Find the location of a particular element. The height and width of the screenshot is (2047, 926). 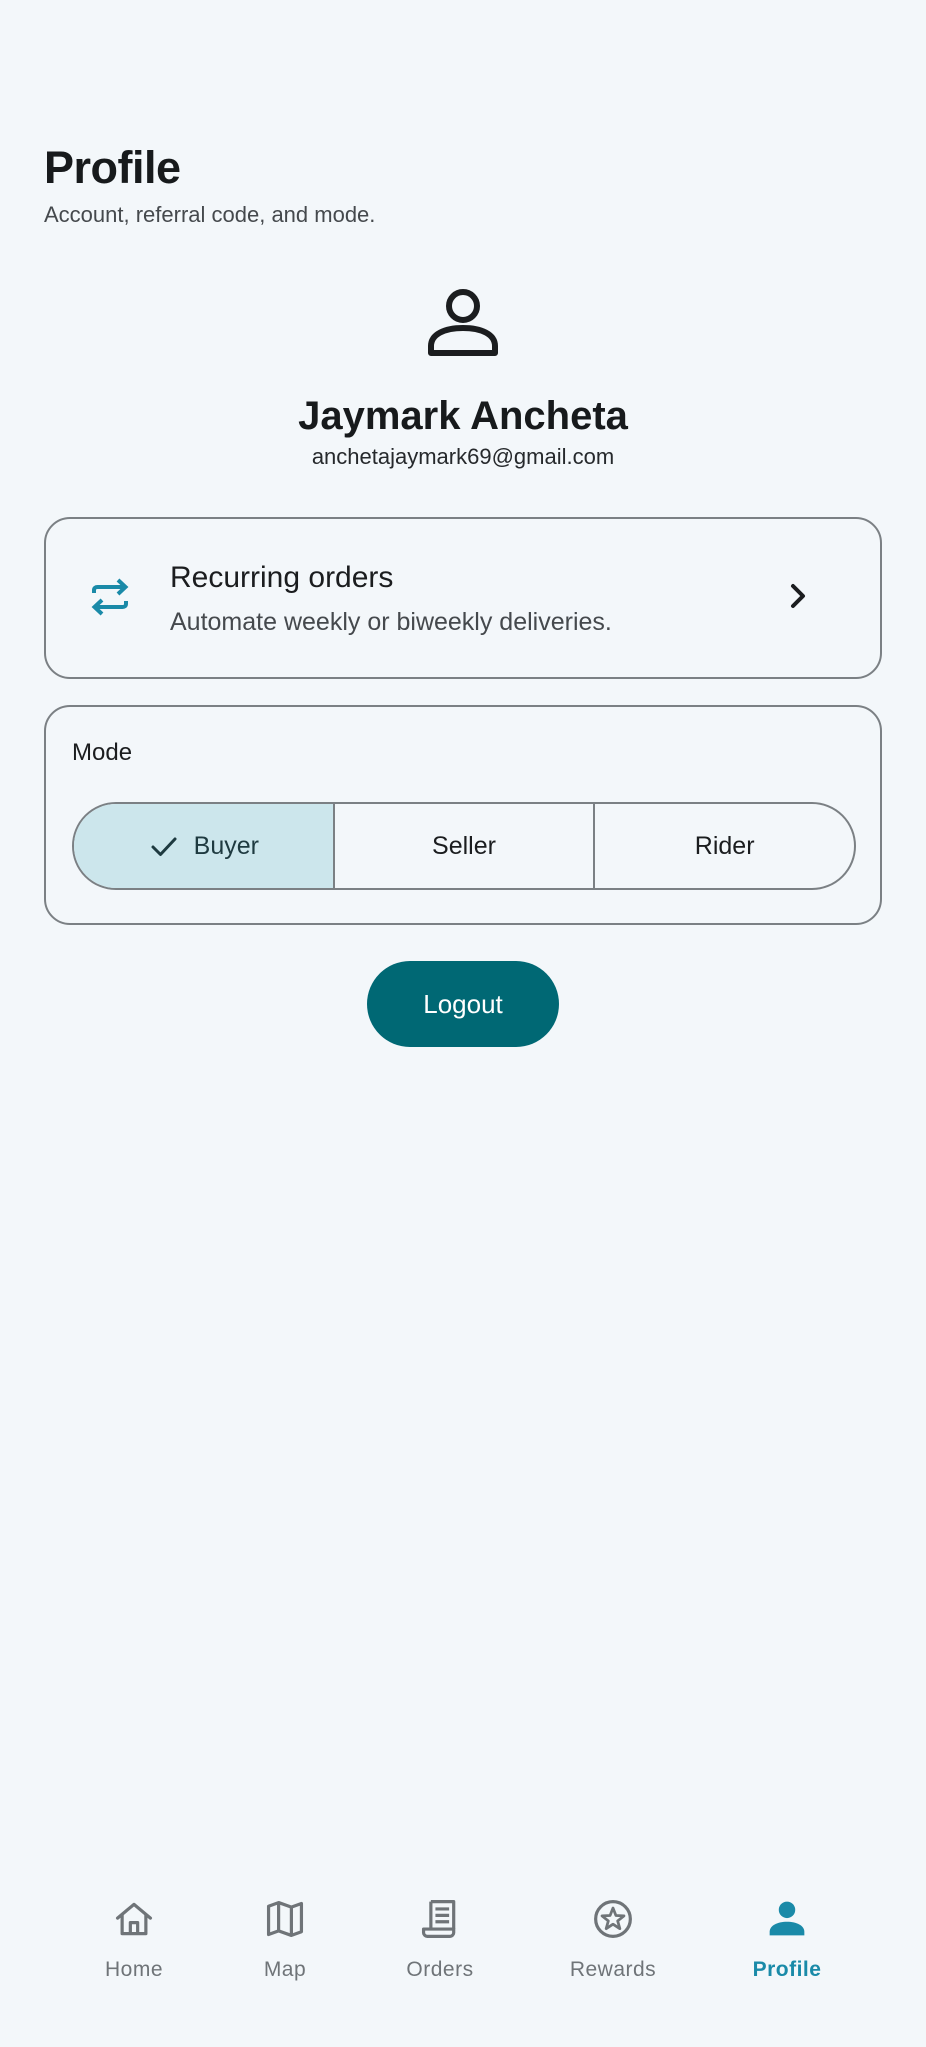

nav-item-profile: Profile is located at coordinates (787, 1924).